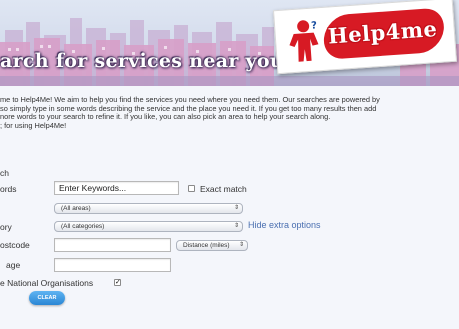 The image size is (459, 329). I want to click on help4me-logo: ? Help4me, so click(365, 37).